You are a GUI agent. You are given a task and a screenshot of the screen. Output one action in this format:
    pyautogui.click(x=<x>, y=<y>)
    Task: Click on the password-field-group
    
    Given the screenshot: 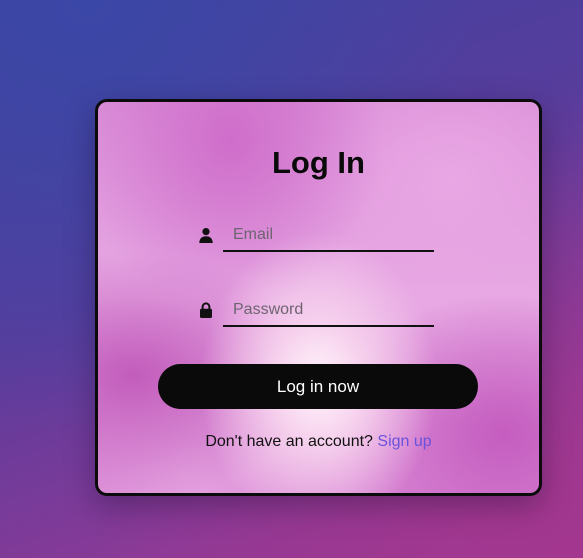 What is the action you would take?
    pyautogui.click(x=316, y=312)
    